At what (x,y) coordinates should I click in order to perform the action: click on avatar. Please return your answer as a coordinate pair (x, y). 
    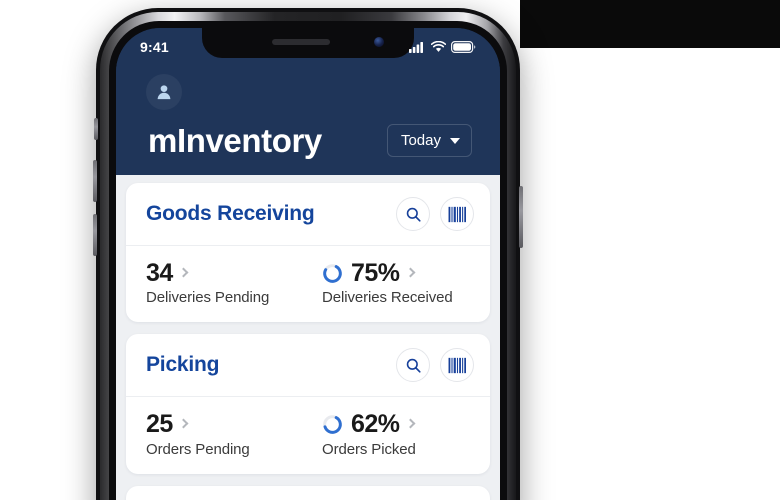
    Looking at the image, I should click on (164, 92).